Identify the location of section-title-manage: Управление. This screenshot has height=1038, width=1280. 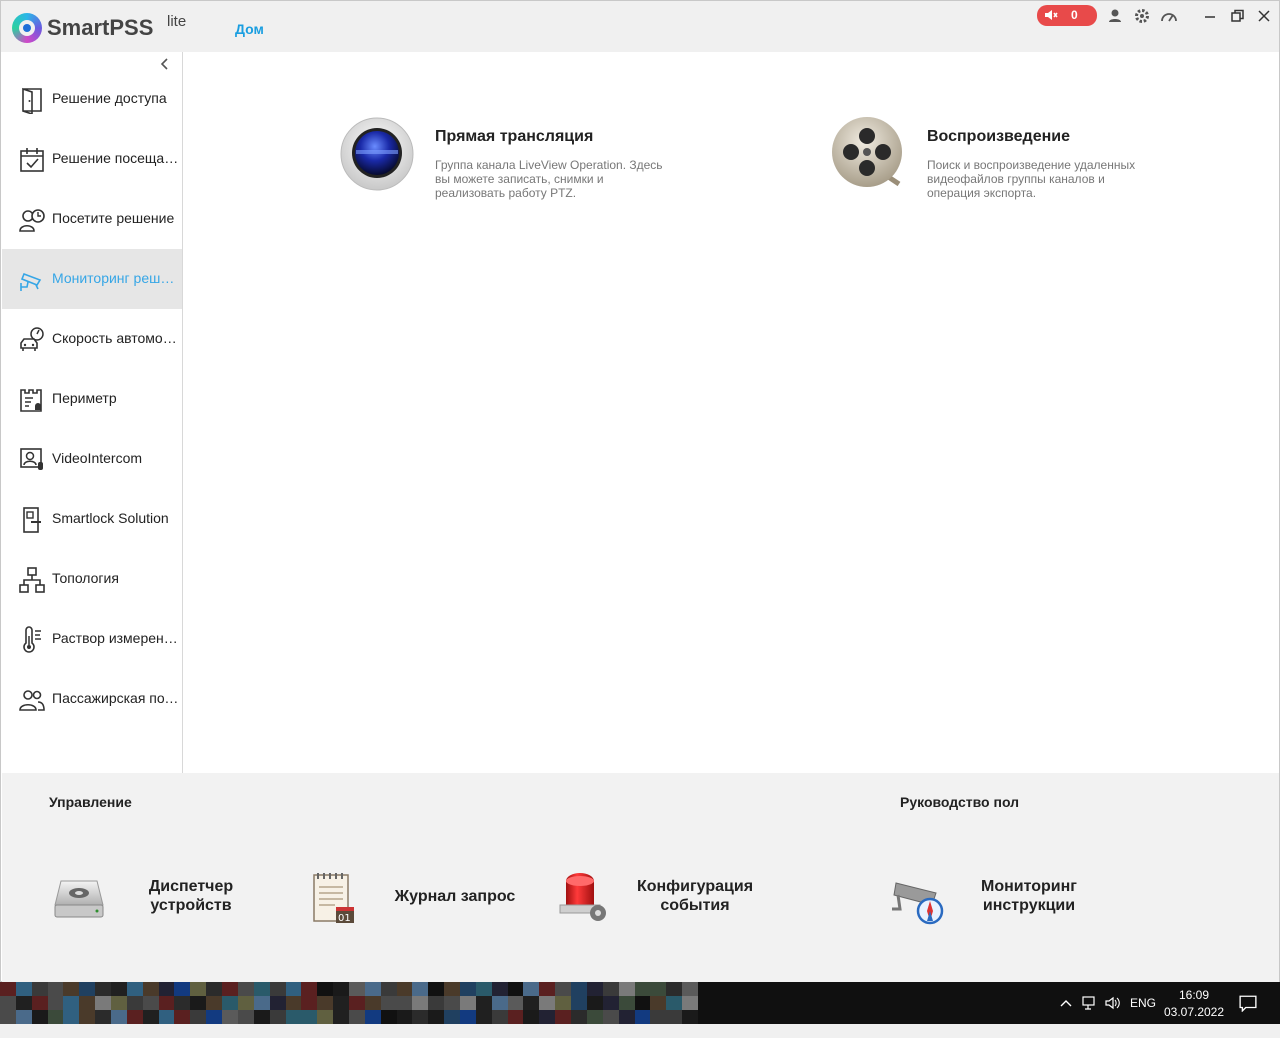
(90, 802).